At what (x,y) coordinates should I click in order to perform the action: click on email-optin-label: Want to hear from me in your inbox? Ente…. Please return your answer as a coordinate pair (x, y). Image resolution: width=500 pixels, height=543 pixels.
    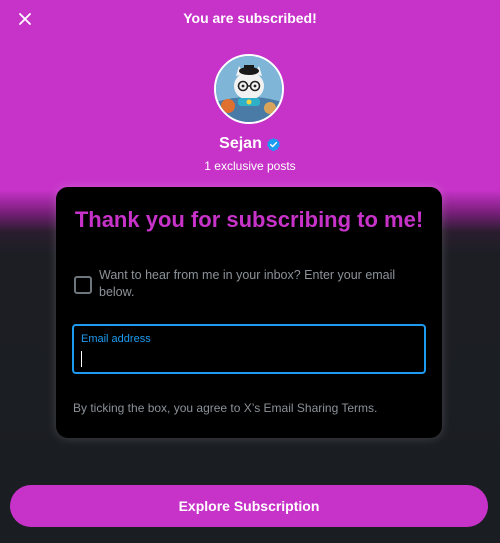
    Looking at the image, I should click on (256, 284).